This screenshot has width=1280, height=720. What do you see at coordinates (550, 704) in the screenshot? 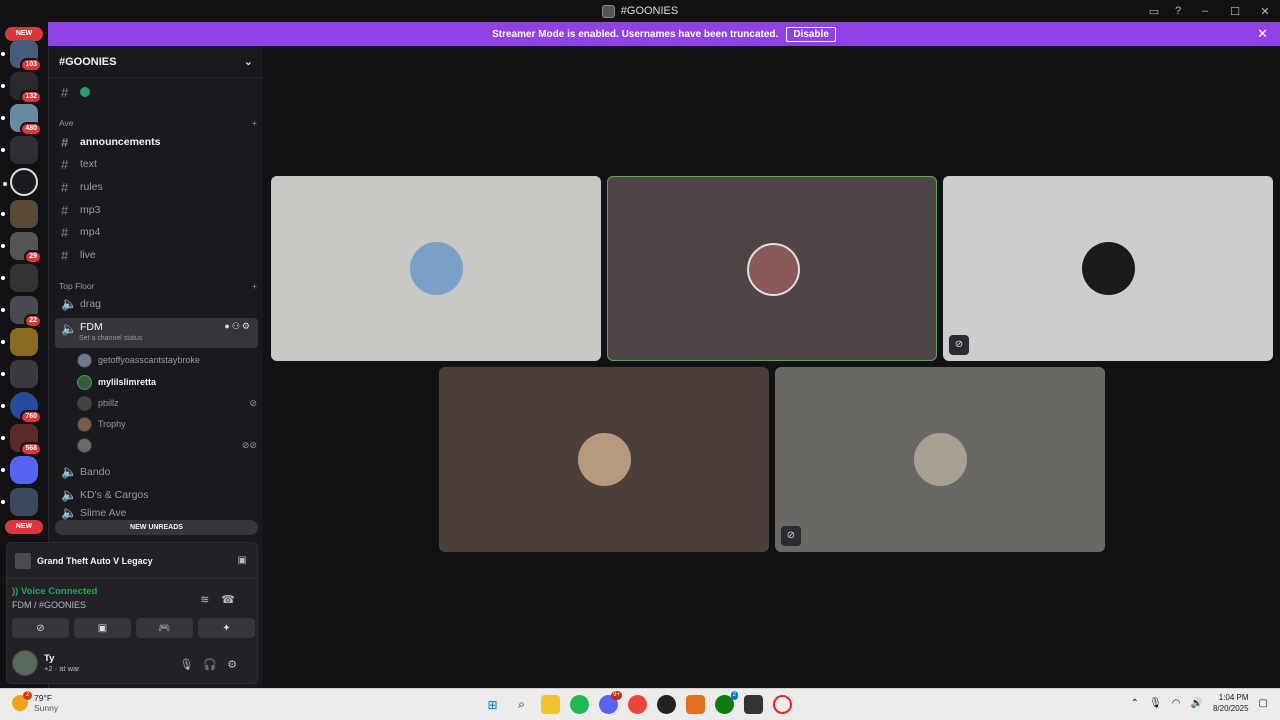
I see `file-explorer-icon` at bounding box center [550, 704].